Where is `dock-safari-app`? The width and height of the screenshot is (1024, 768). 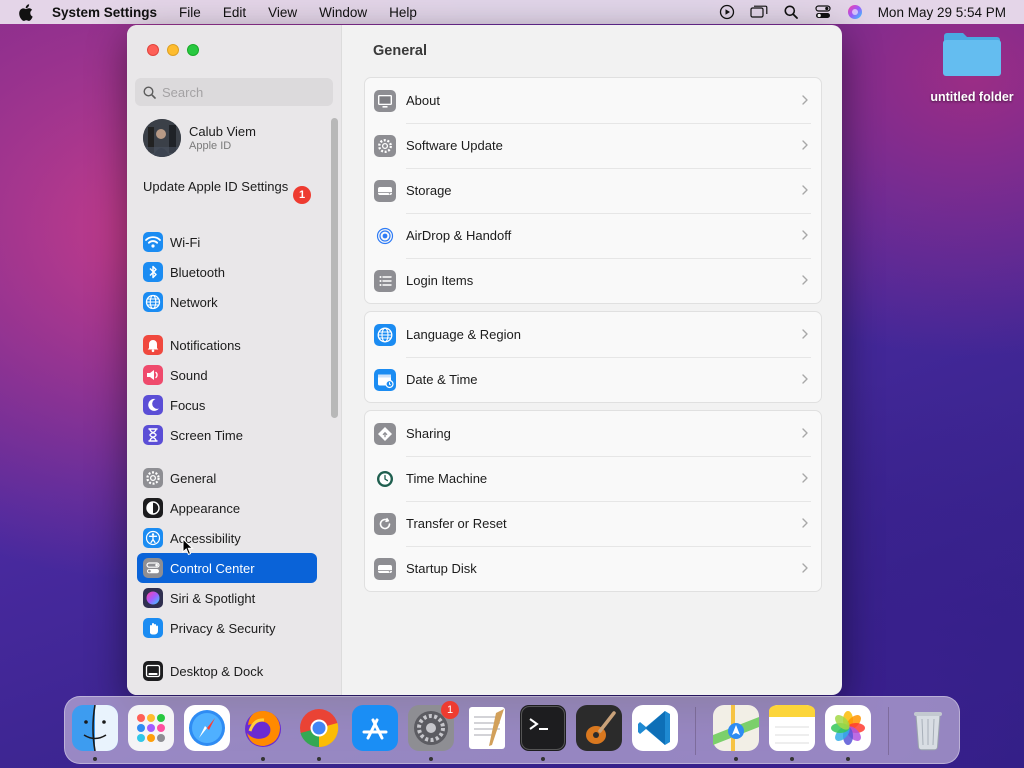 dock-safari-app is located at coordinates (207, 728).